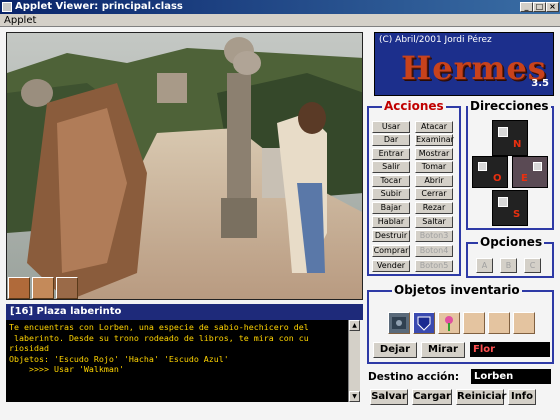 The image size is (560, 420). I want to click on direction-east-button: E, so click(530, 172).